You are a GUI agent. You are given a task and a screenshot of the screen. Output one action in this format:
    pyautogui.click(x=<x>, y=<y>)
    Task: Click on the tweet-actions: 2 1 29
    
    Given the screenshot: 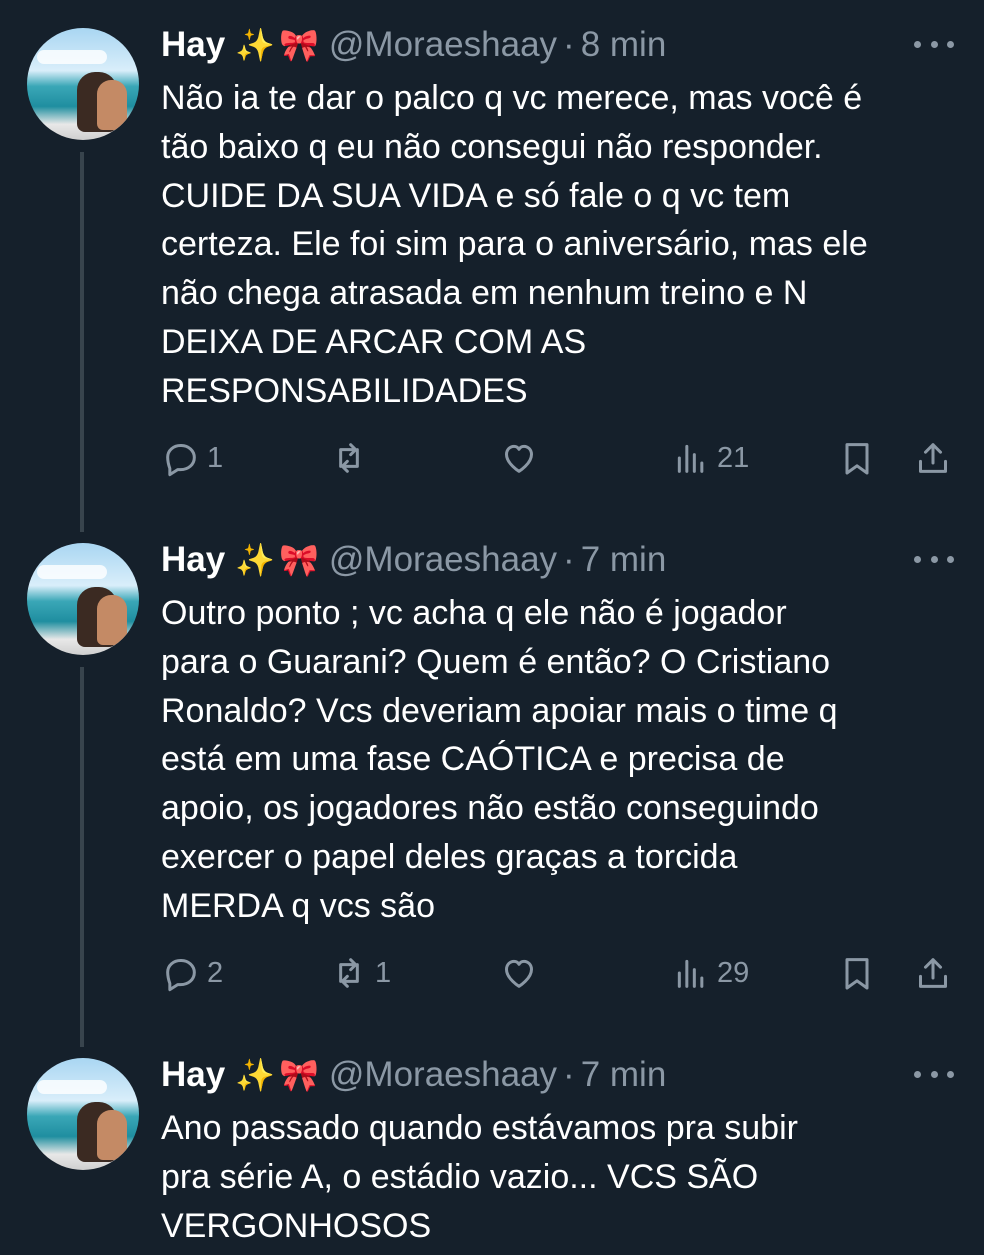 What is the action you would take?
    pyautogui.click(x=561, y=973)
    